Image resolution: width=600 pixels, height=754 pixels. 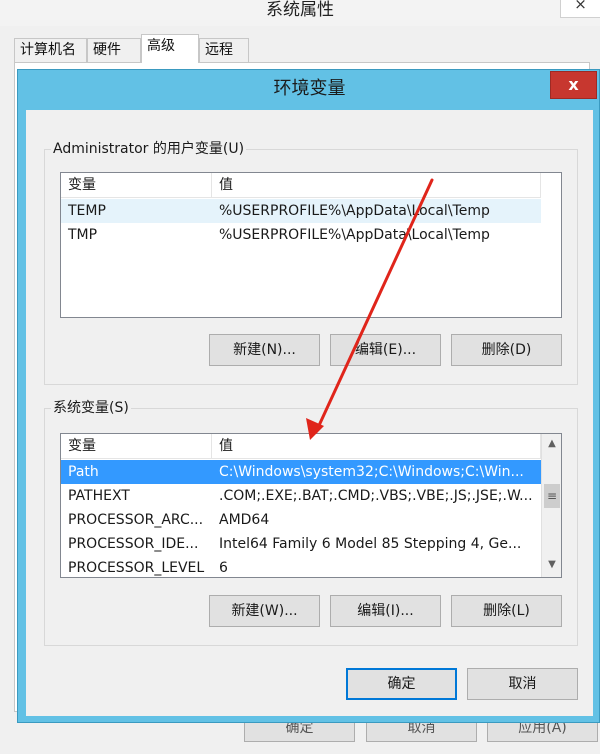 I want to click on tab-hardware: 硬件, so click(x=114, y=50).